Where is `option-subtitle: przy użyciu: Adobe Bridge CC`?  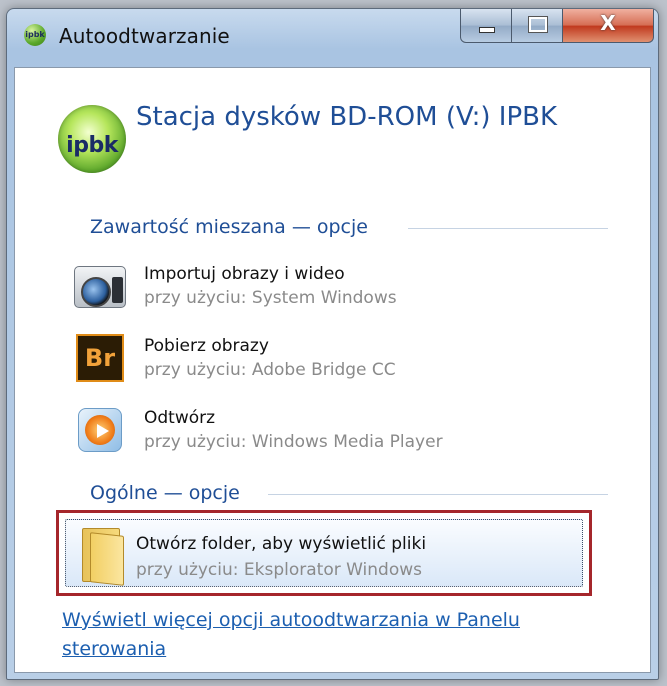 option-subtitle: przy użyciu: Adobe Bridge CC is located at coordinates (270, 370).